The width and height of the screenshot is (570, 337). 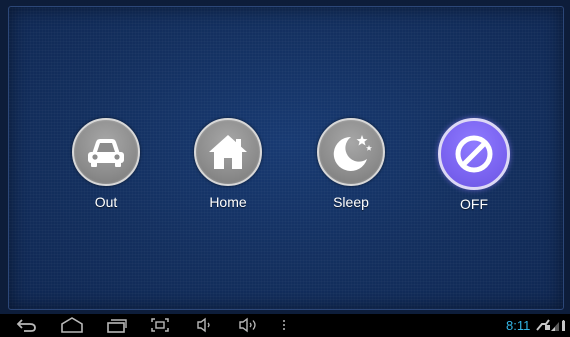 I want to click on mode-off-circle, so click(x=474, y=154).